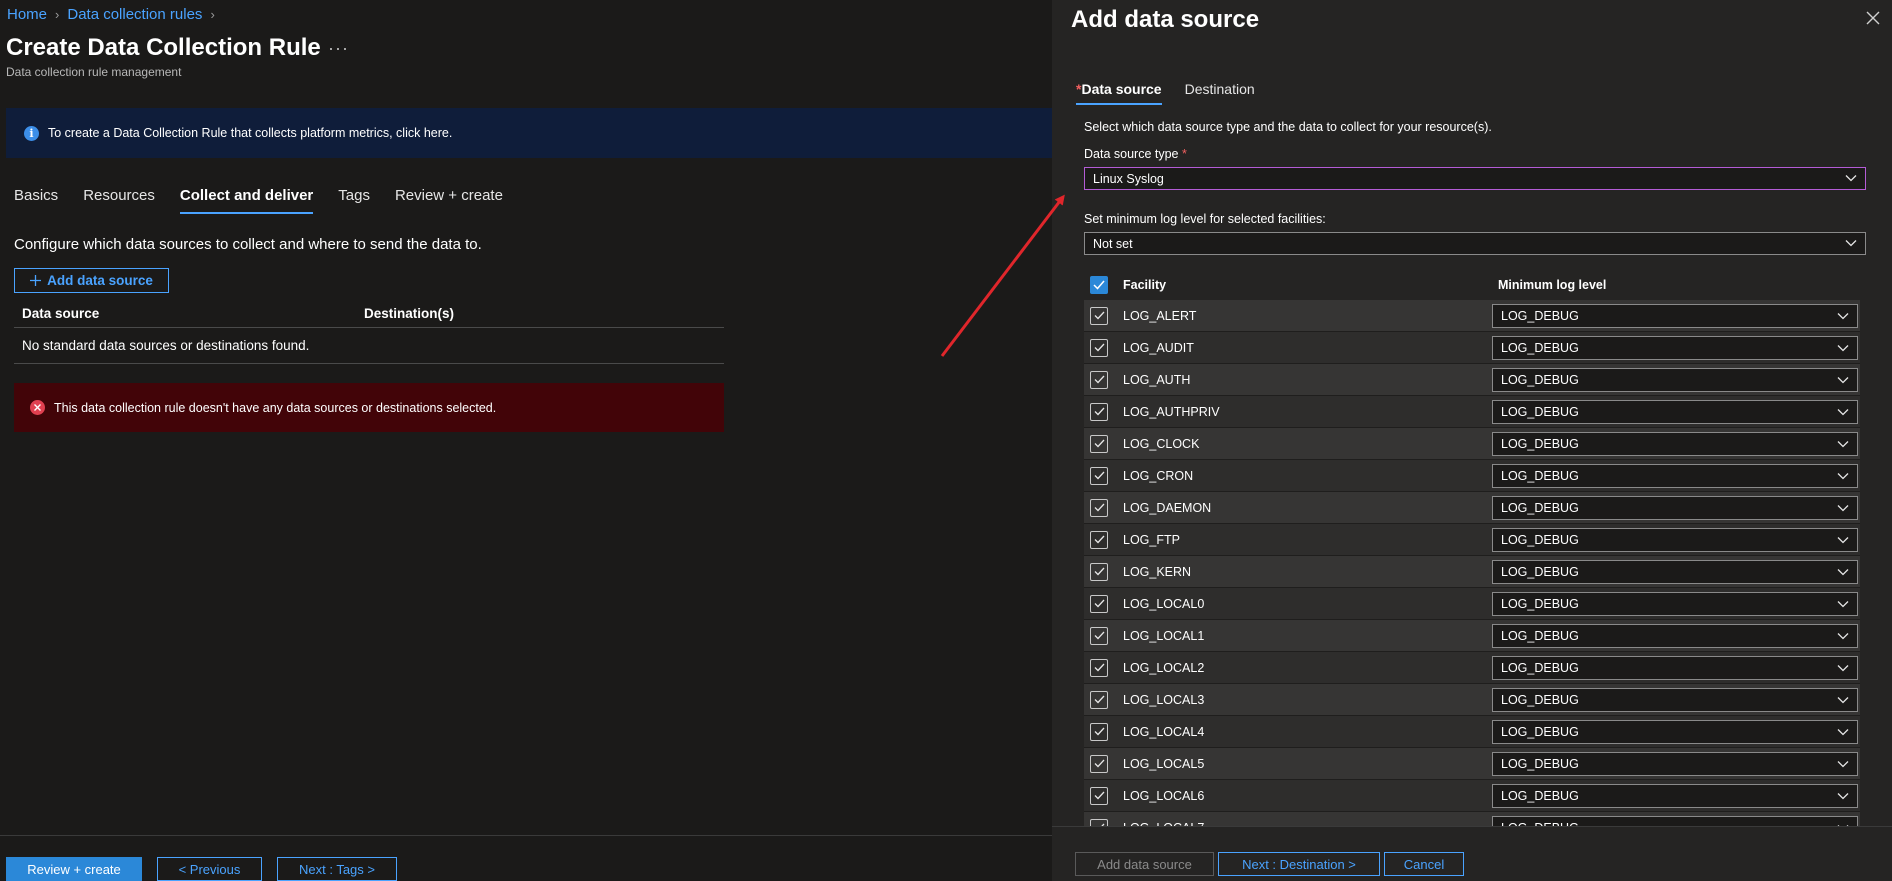  Describe the element at coordinates (337, 869) in the screenshot. I see `next-tags-button: Next : Tags >` at that location.